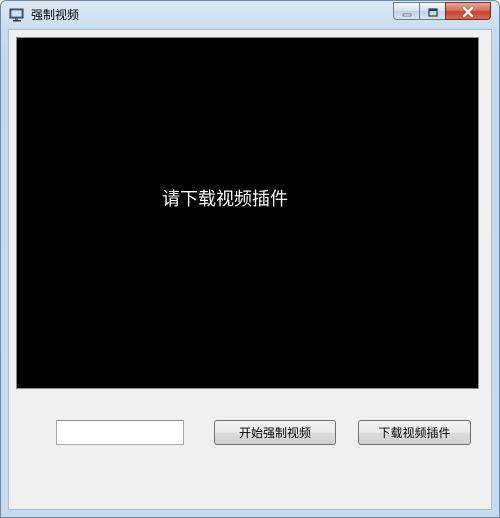  I want to click on start-video-button: 开始强制视频, so click(275, 432).